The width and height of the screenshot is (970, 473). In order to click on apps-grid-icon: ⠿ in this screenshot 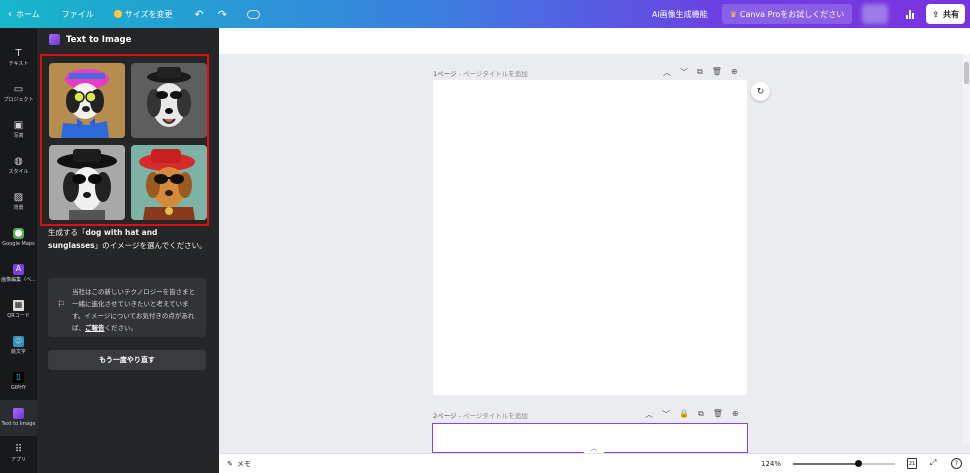, I will do `click(18, 450)`.